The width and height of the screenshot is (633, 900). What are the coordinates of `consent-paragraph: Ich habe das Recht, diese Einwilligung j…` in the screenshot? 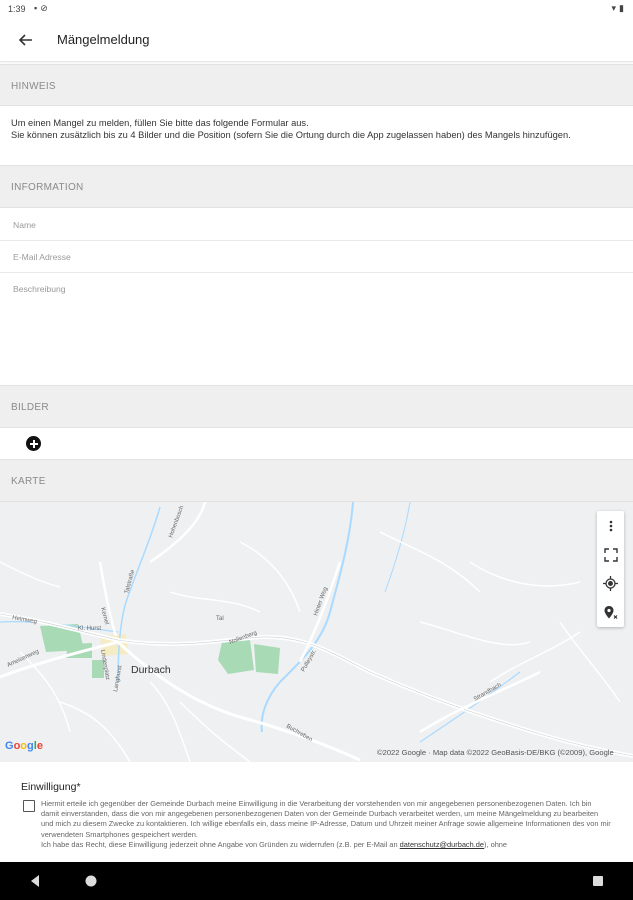 It's located at (326, 845).